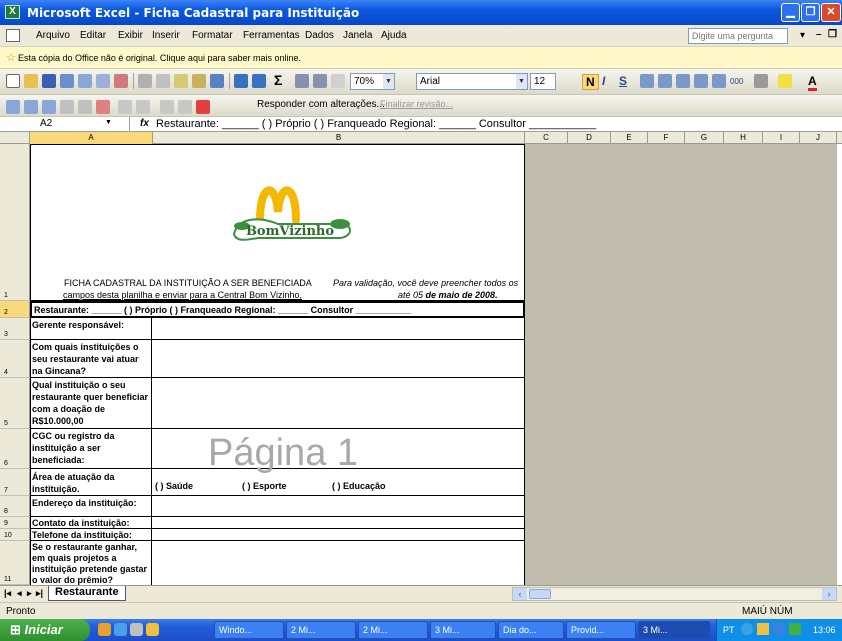 The height and width of the screenshot is (641, 842). Describe the element at coordinates (45, 630) in the screenshot. I see `start-button: ⊞ Iniciar` at that location.